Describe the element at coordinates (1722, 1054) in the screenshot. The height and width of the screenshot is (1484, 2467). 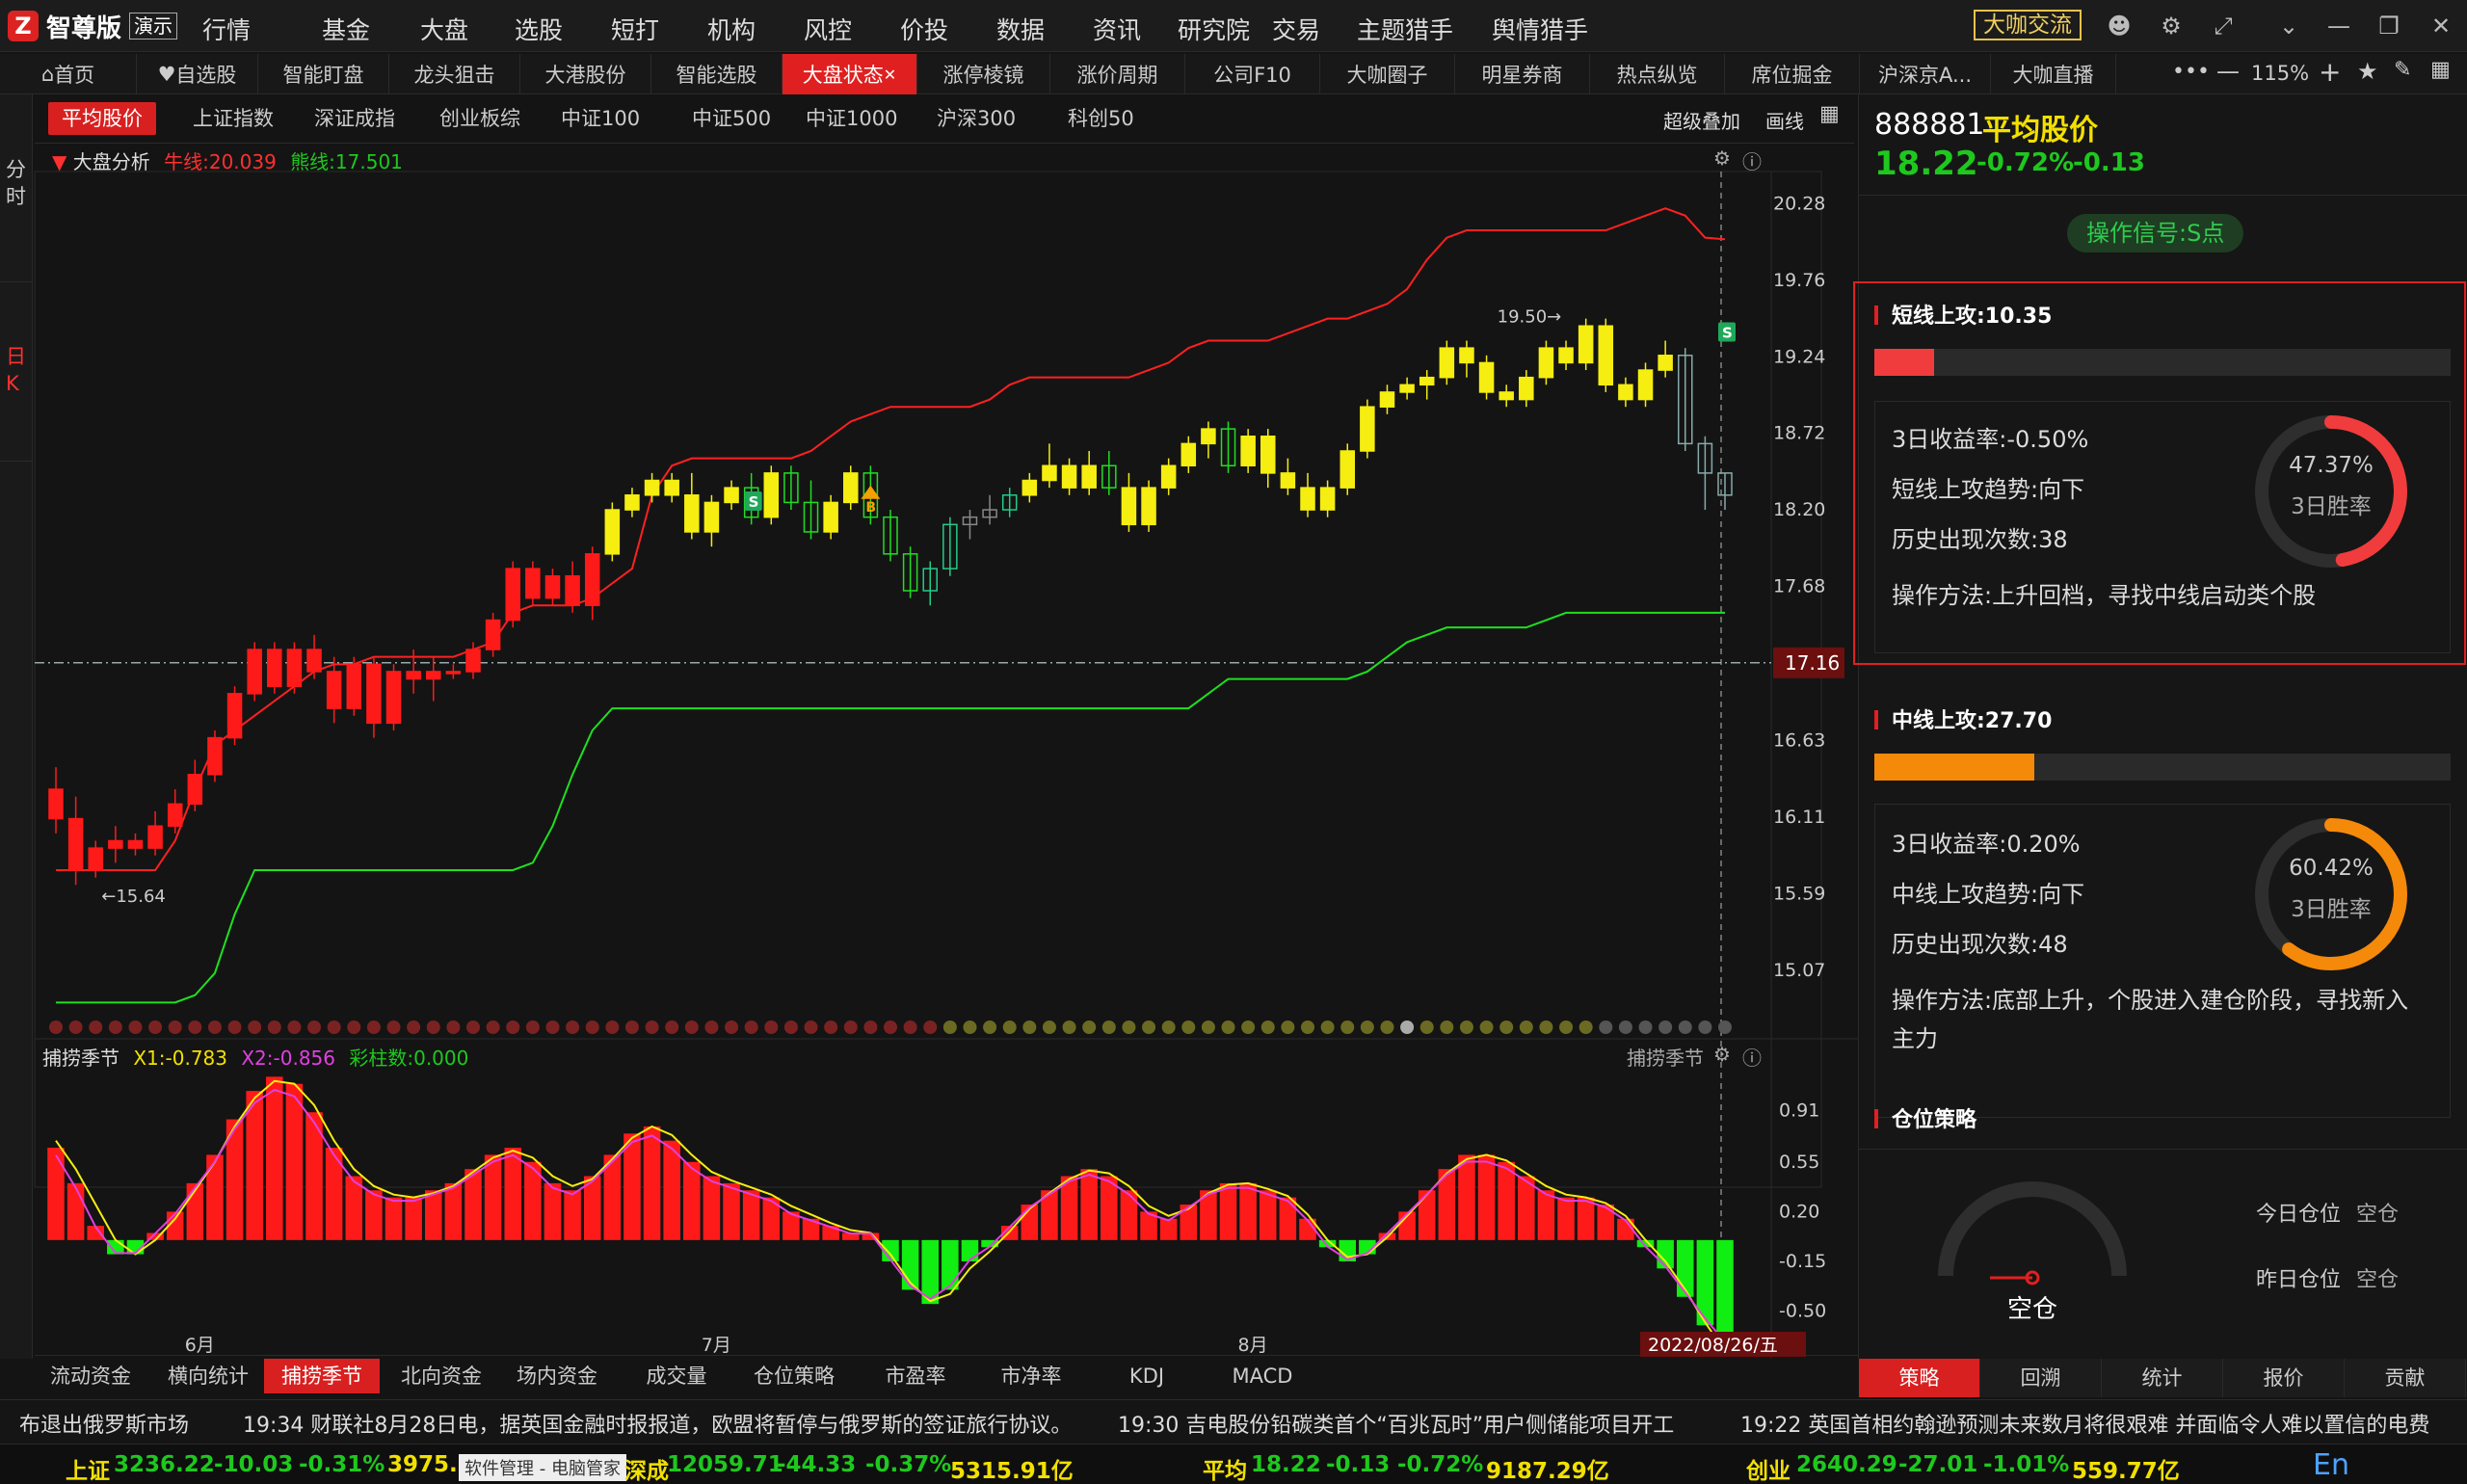
I see `sub-settings-icon: ⚙` at that location.